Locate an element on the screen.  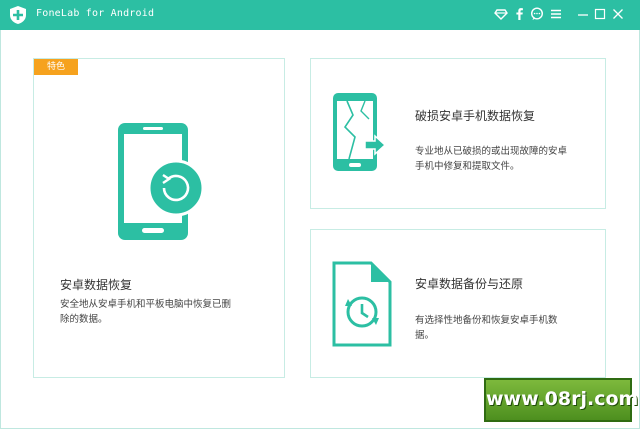
chat-icon is located at coordinates (537, 14).